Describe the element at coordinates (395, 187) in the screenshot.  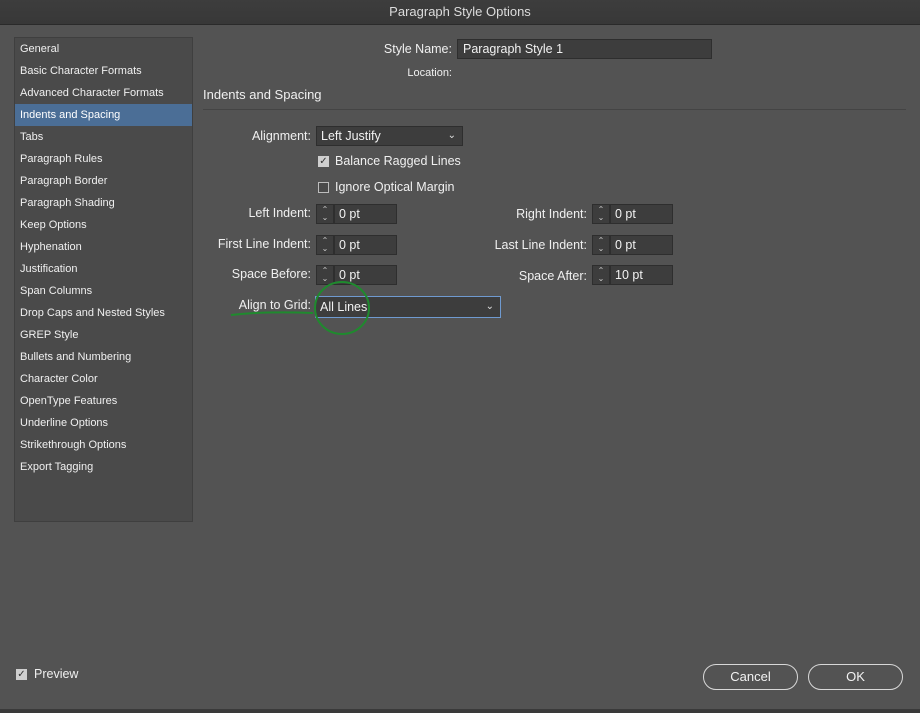
I see `ignore-optical-margin-label: Ignore Optical Margin` at that location.